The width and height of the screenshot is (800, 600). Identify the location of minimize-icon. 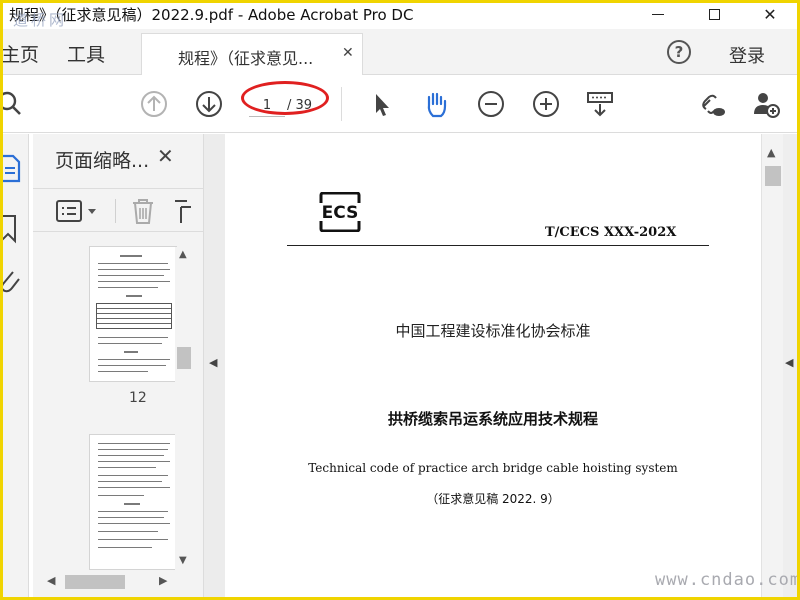
(658, 14).